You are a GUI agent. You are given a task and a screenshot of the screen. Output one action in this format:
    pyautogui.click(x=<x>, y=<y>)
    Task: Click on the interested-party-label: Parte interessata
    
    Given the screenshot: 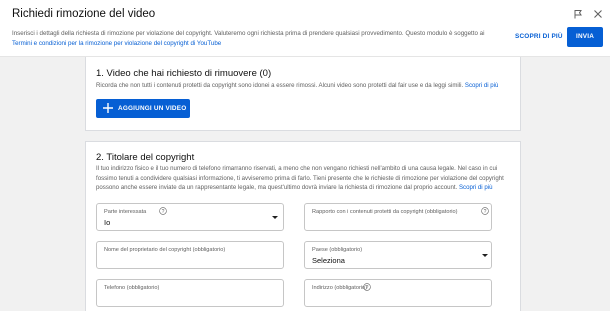 What is the action you would take?
    pyautogui.click(x=125, y=212)
    